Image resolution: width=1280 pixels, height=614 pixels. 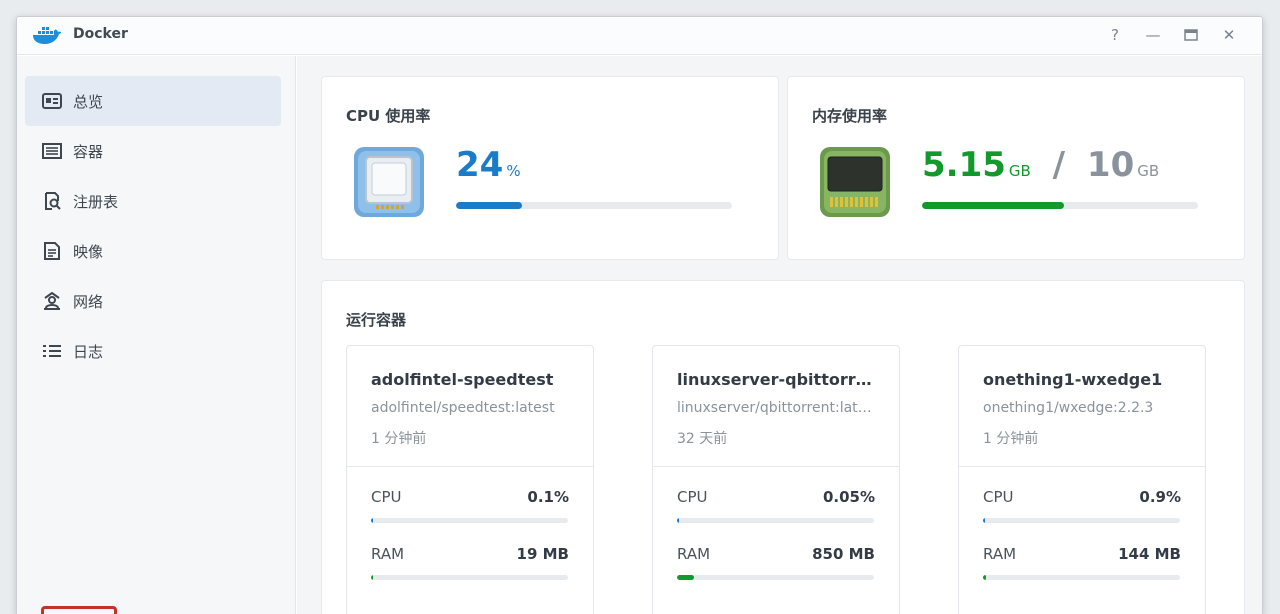 I want to click on container-image: adolfintel/speedtest:latest, so click(x=463, y=408).